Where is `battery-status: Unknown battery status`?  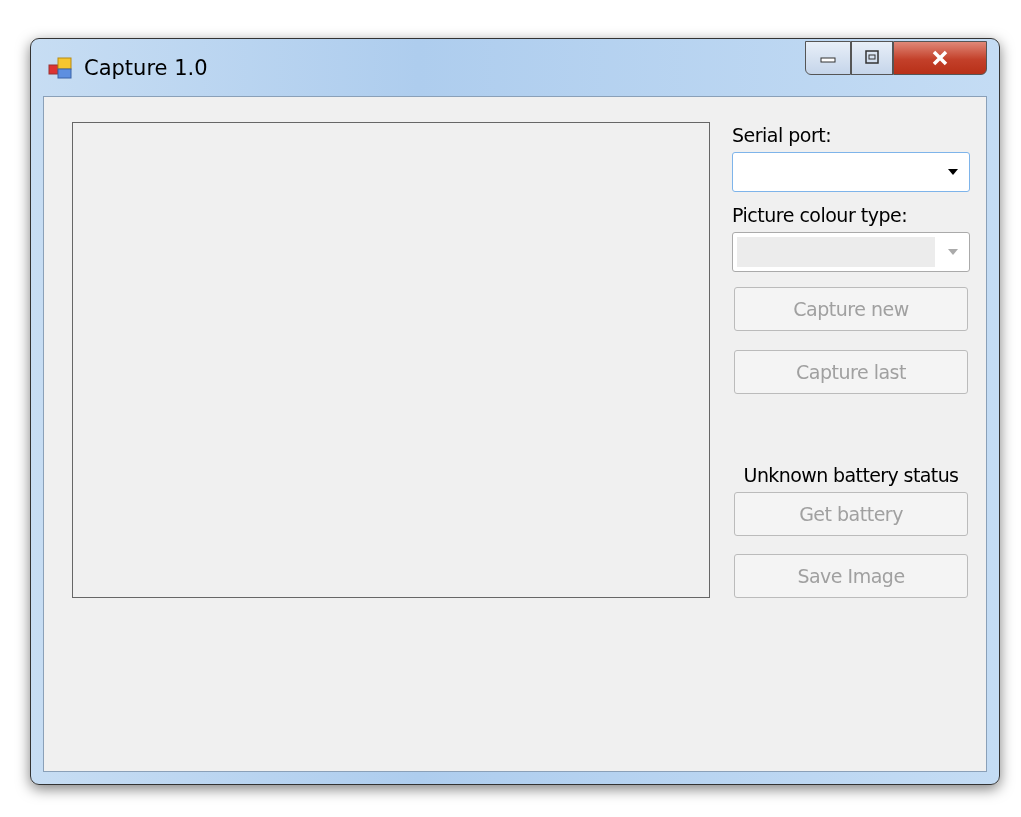
battery-status: Unknown battery status is located at coordinates (851, 475).